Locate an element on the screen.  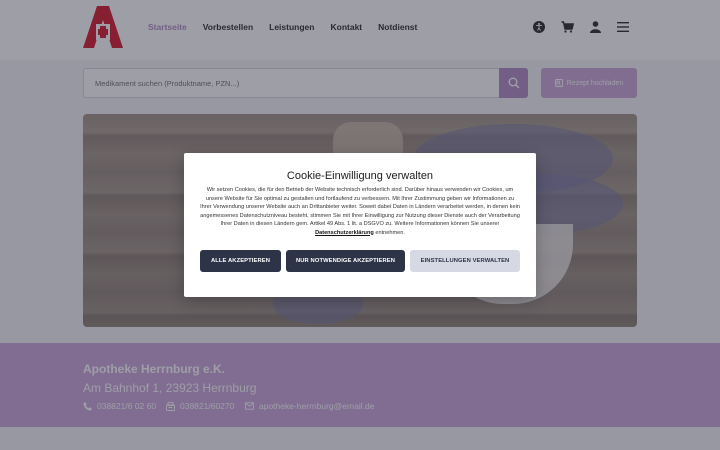
privacy-policy-link: Datenschutzerklärung is located at coordinates (344, 233).